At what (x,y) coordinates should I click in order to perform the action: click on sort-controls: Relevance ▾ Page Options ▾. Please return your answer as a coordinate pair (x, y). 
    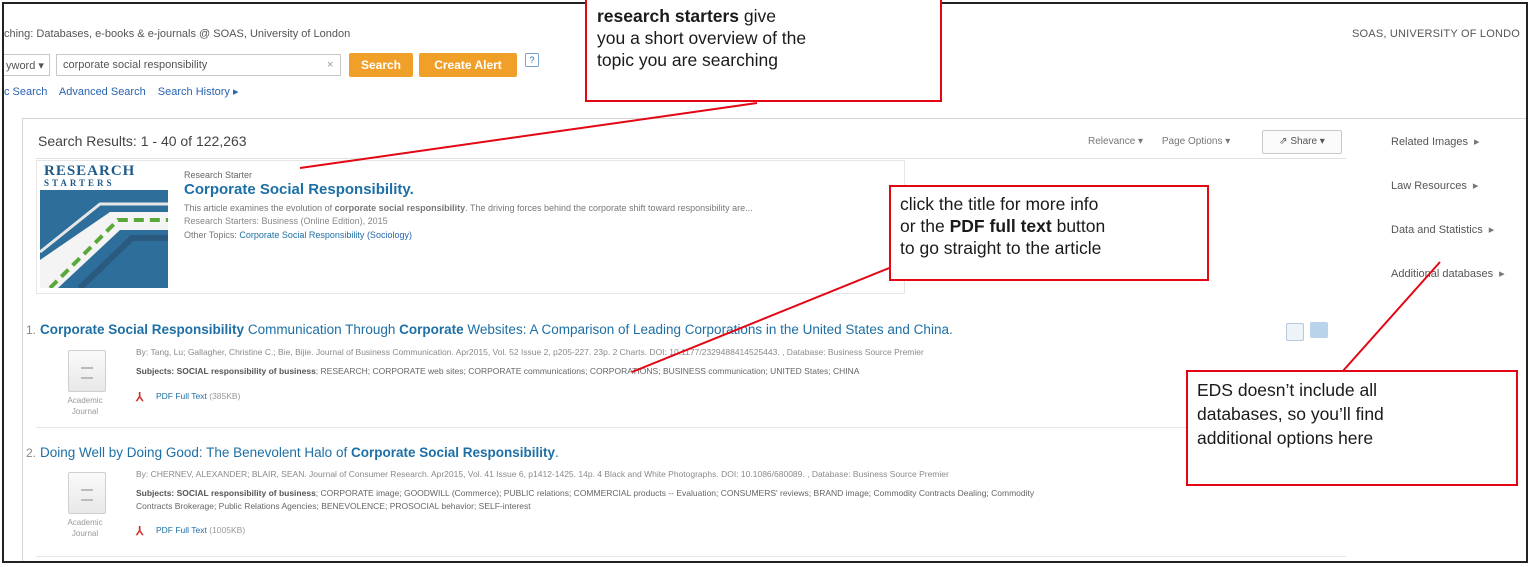
    Looking at the image, I should click on (1167, 141).